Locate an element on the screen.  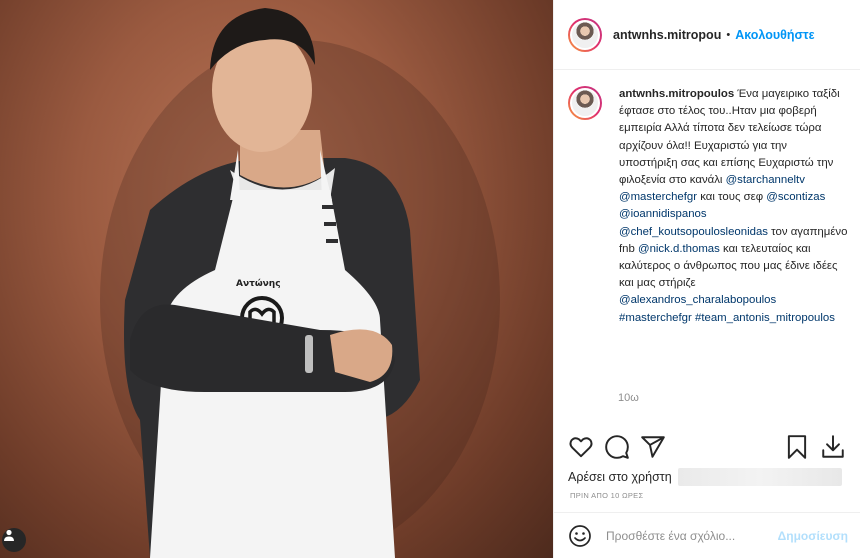
publish-button: Δημοσίευση is located at coordinates (813, 536).